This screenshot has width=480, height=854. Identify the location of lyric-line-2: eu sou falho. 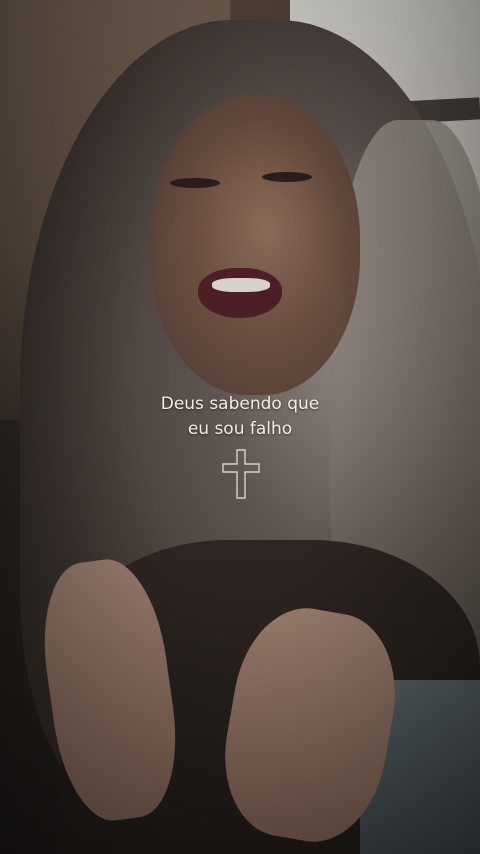
(240, 429).